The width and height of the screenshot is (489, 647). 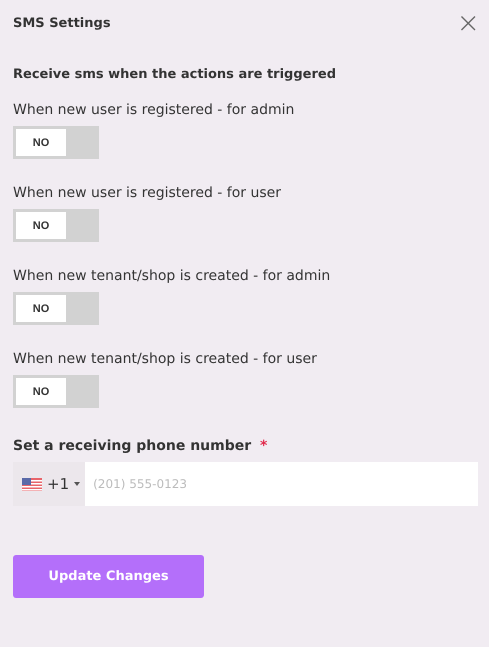 What do you see at coordinates (264, 446) in the screenshot?
I see `required-mark: *` at bounding box center [264, 446].